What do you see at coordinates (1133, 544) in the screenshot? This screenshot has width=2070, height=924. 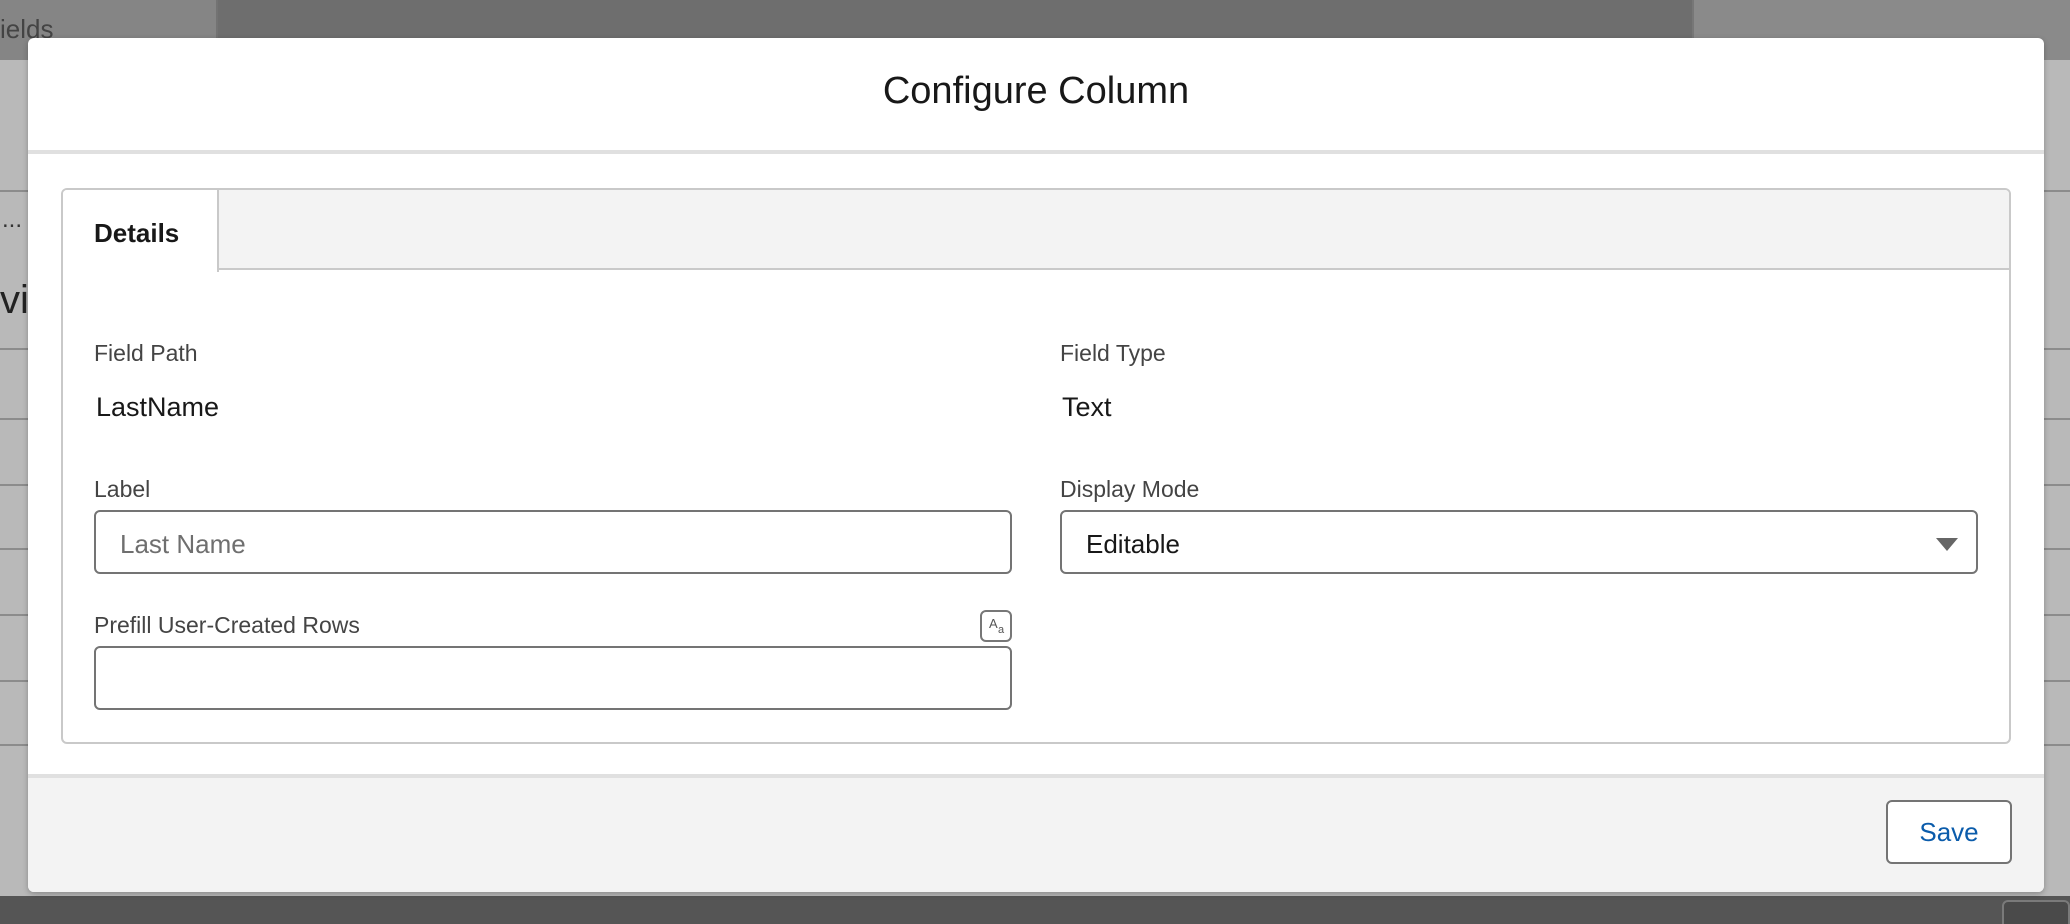 I see `display-mode-value: Editable` at bounding box center [1133, 544].